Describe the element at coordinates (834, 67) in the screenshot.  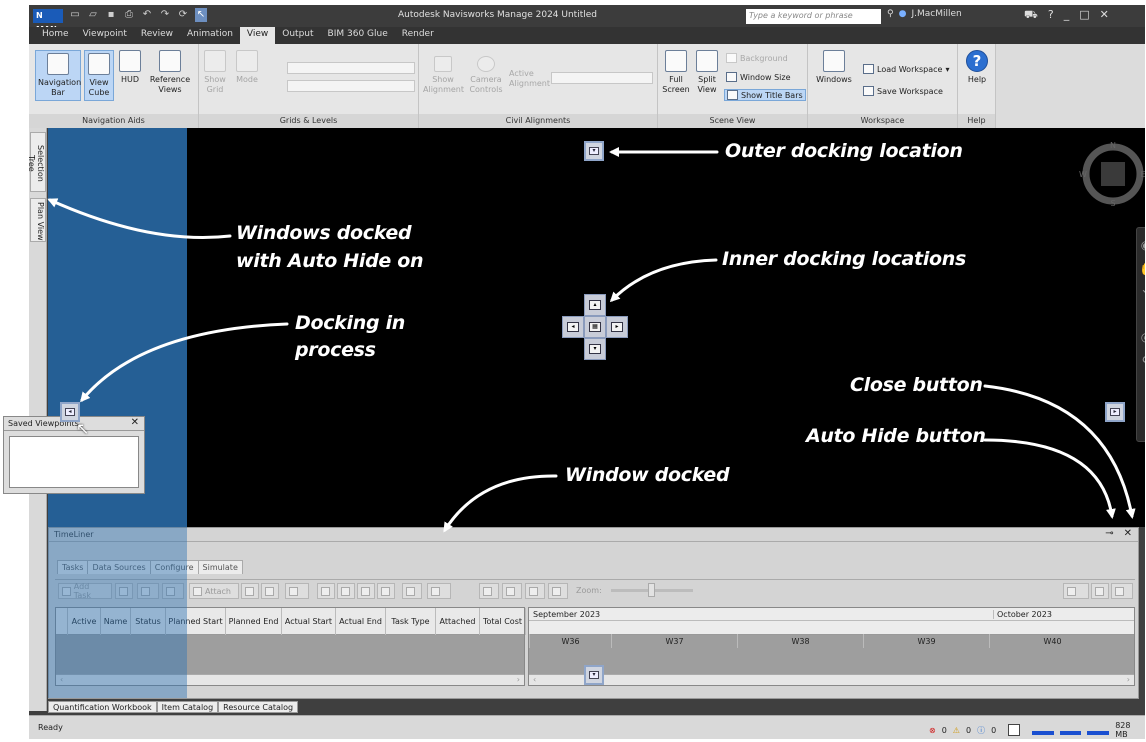
I see `windows-button: Windows` at that location.